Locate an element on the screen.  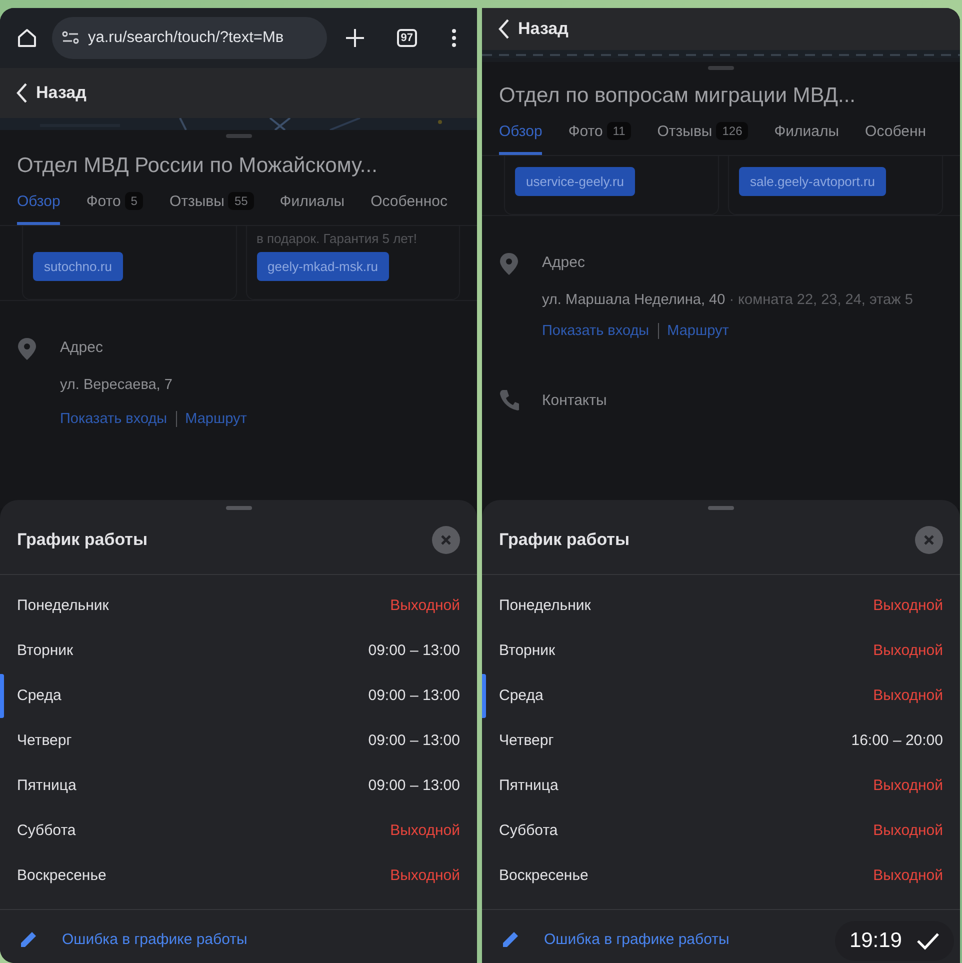
address-detail: · комната 22, 23, 24, этаж 5 is located at coordinates (821, 300).